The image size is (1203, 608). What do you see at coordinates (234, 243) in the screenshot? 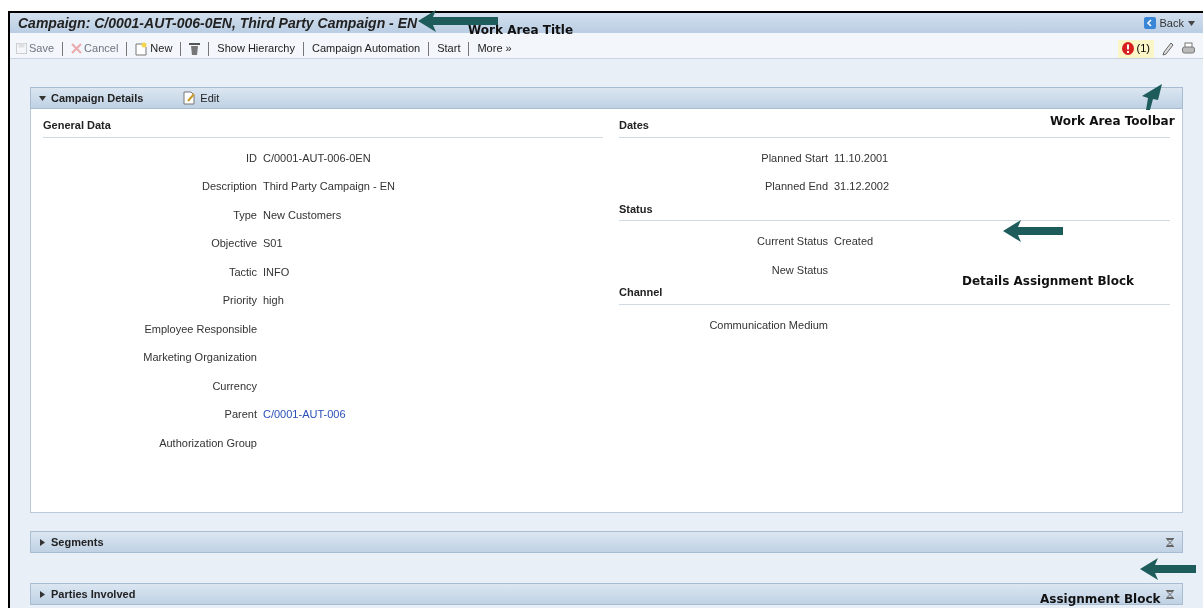
I see `field-label: Objective` at bounding box center [234, 243].